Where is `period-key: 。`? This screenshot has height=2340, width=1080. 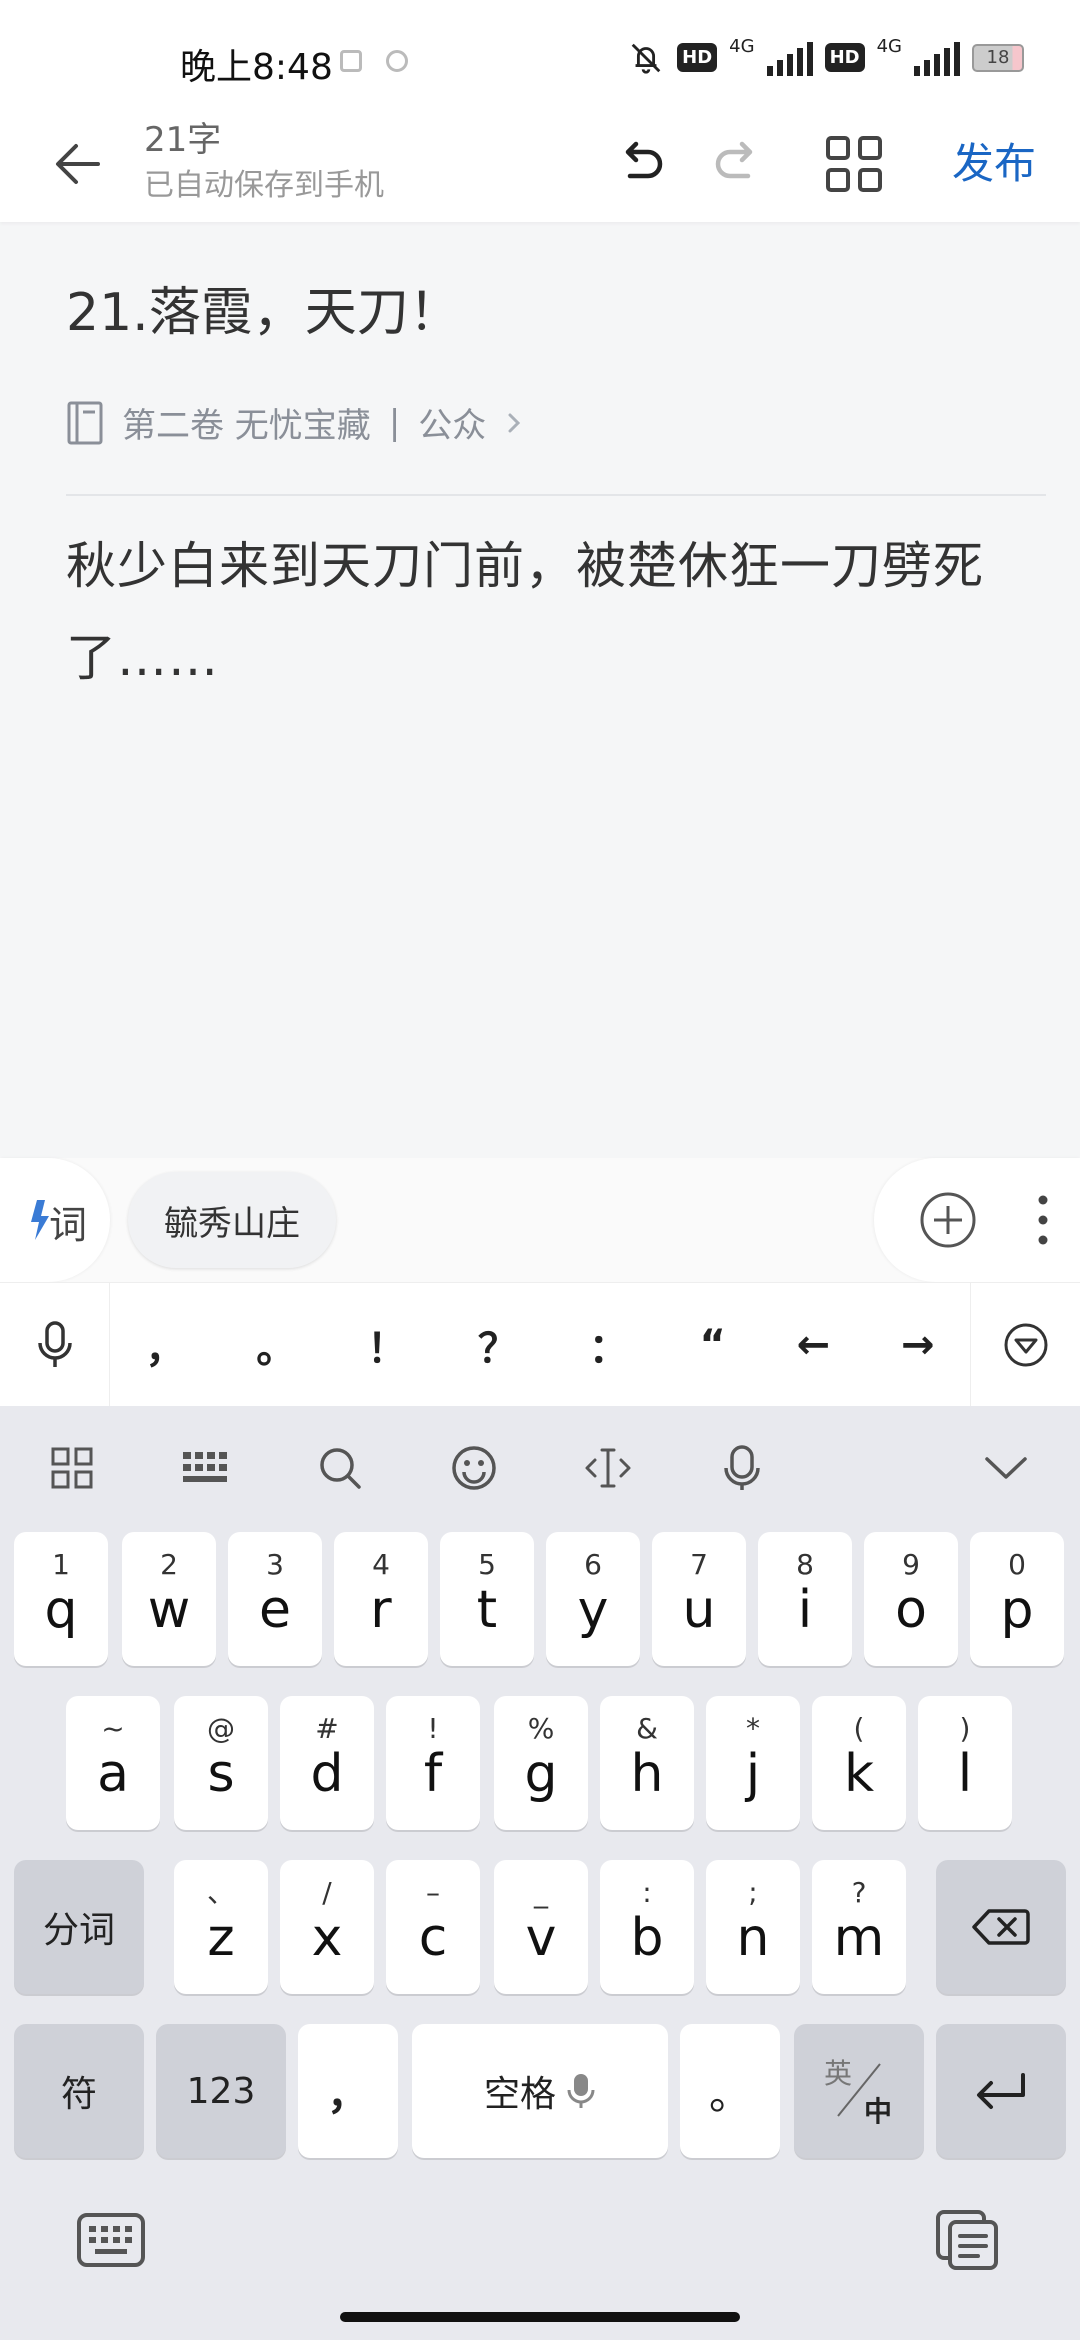 period-key: 。 is located at coordinates (730, 2091).